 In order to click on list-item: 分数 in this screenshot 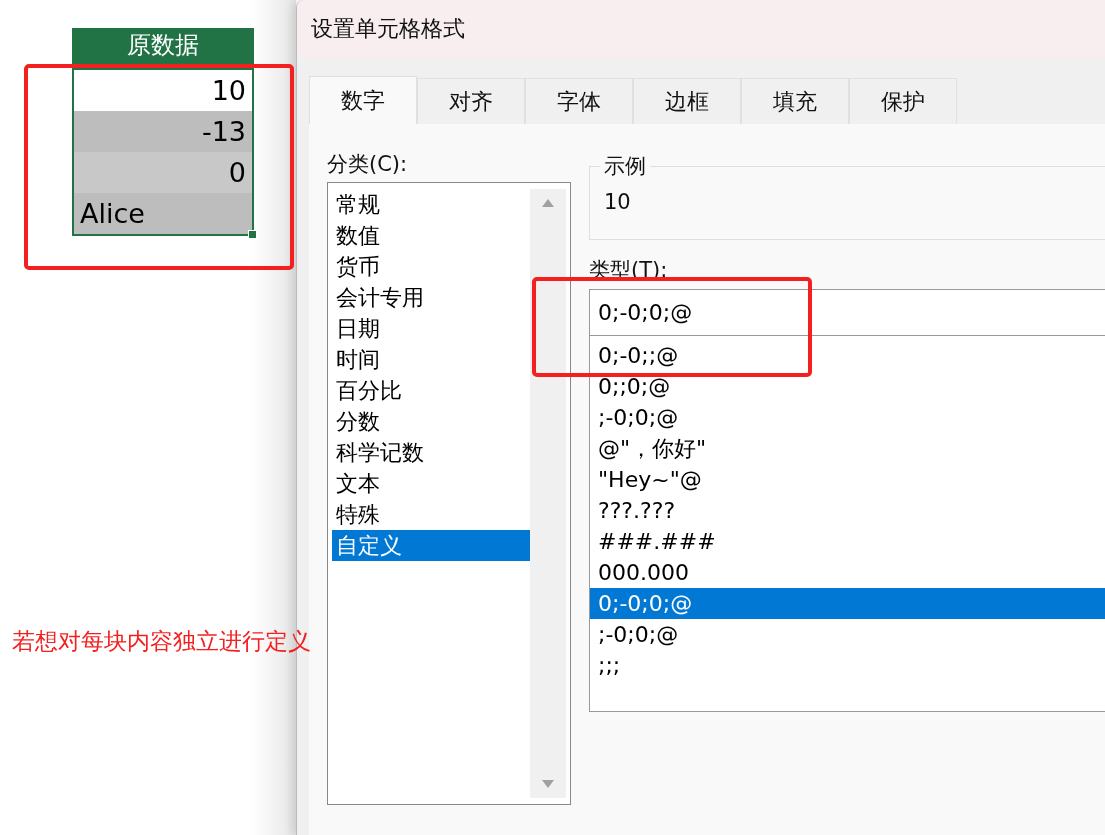, I will do `click(431, 421)`.